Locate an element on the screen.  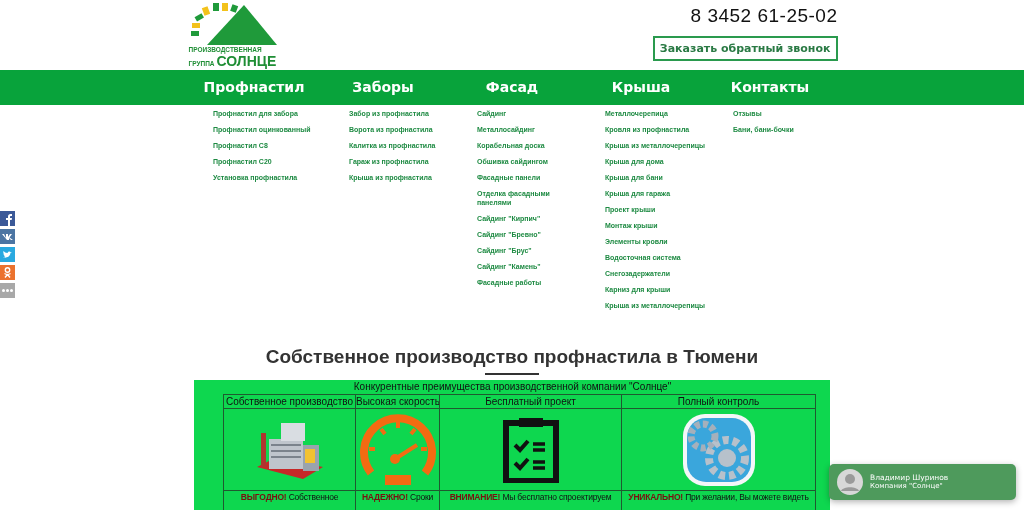
gears-app-icon is located at coordinates (718, 449).